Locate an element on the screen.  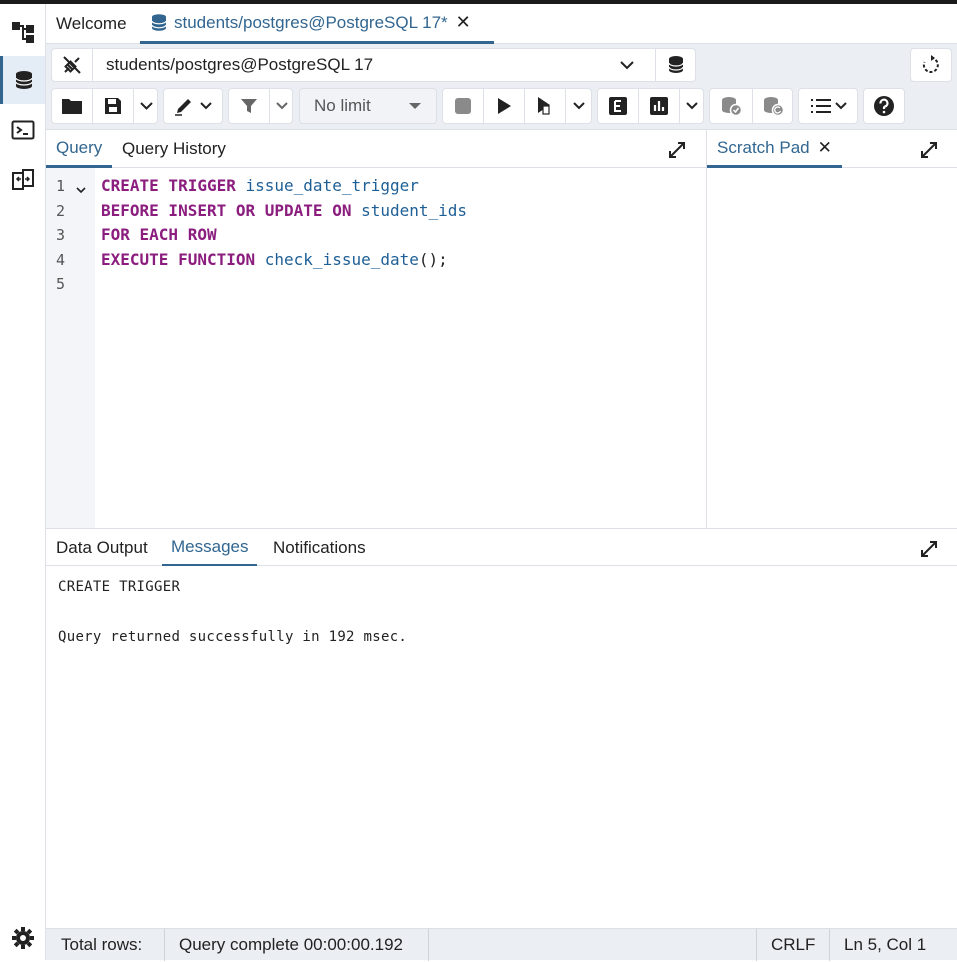
stop-icon is located at coordinates (463, 106).